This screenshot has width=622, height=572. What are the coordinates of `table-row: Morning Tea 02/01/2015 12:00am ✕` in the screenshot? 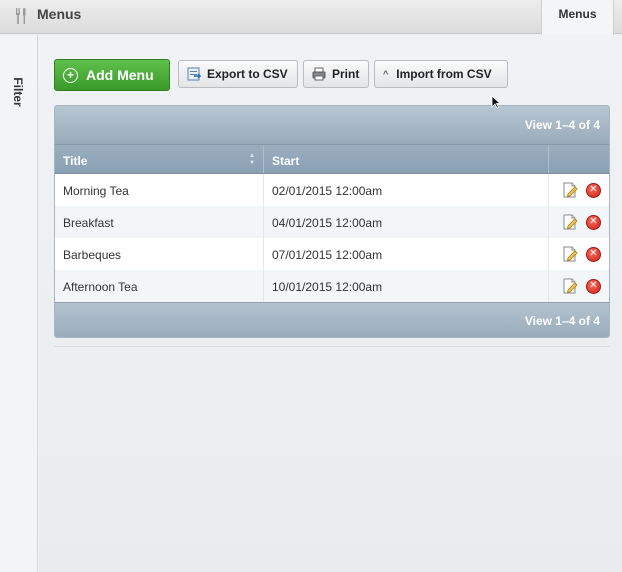 It's located at (332, 190).